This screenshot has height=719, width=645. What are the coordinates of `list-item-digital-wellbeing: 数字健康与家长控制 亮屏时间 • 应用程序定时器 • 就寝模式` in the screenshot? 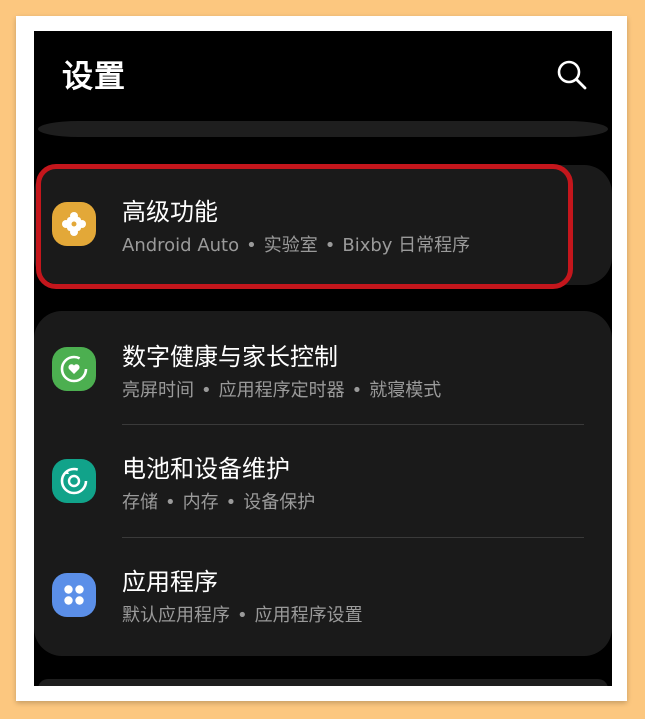 It's located at (323, 367).